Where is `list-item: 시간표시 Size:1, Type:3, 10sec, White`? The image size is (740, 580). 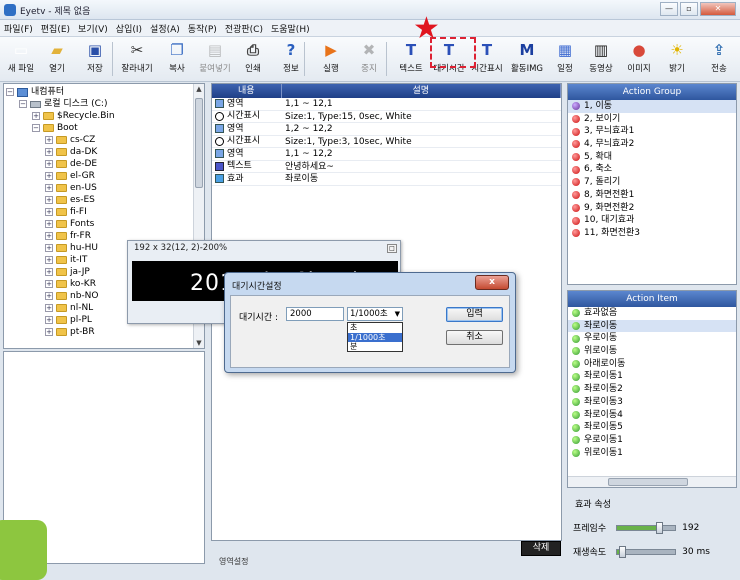 list-item: 시간표시 Size:1, Type:3, 10sec, White is located at coordinates (386, 142).